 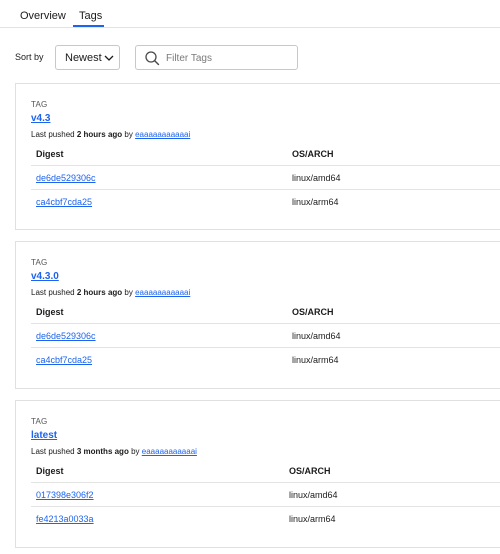 I want to click on filter-tags-box, so click(x=216, y=57).